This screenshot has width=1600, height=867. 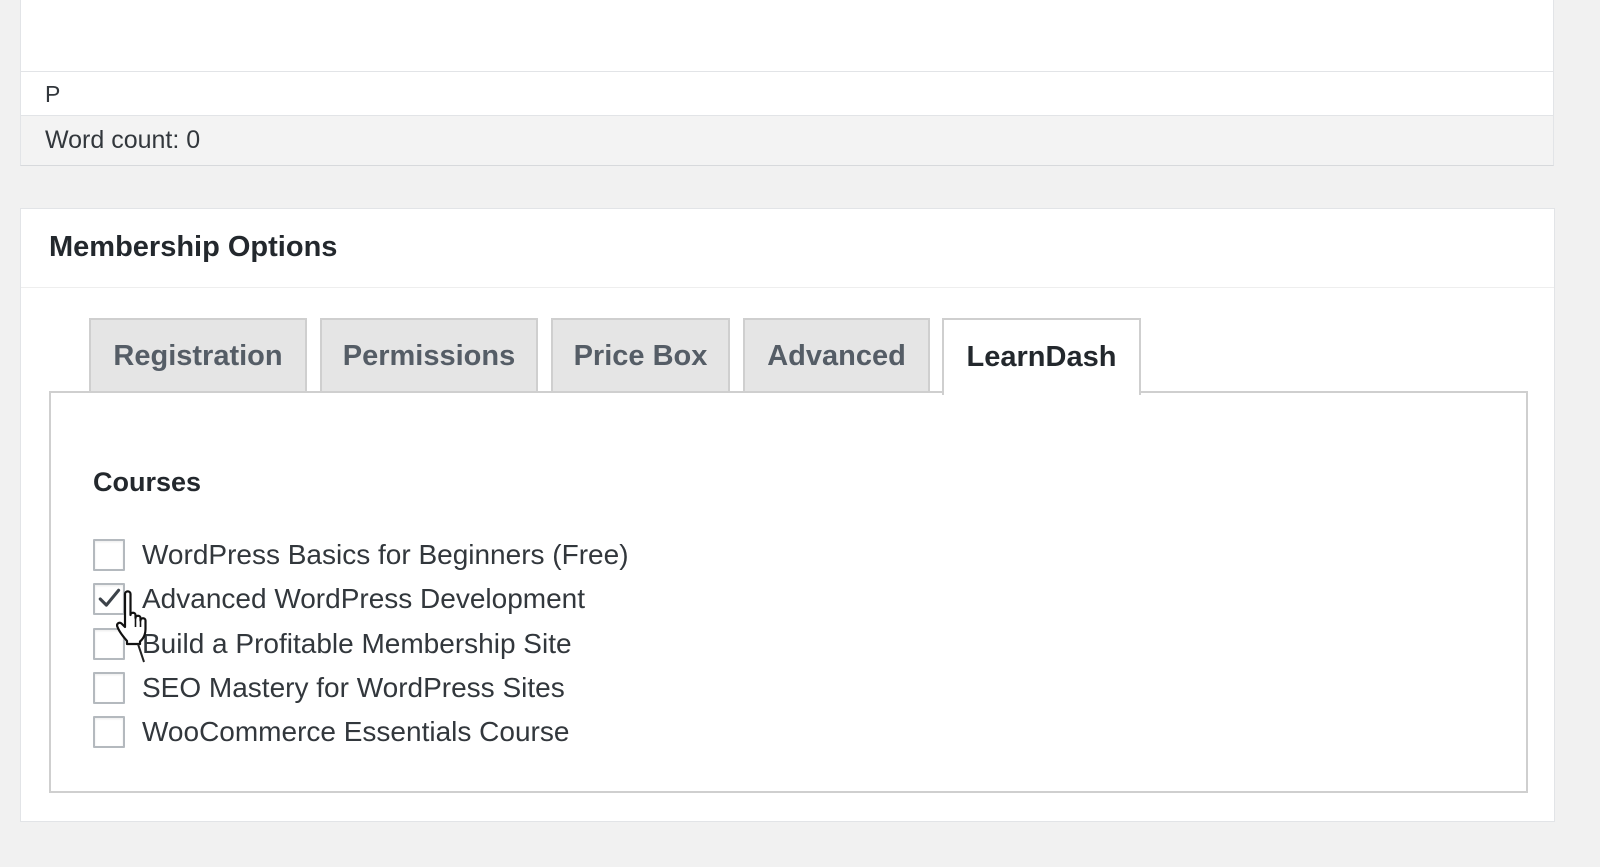 I want to click on course-label-woocommerce: WooCommerce Essentials Course, so click(x=355, y=732).